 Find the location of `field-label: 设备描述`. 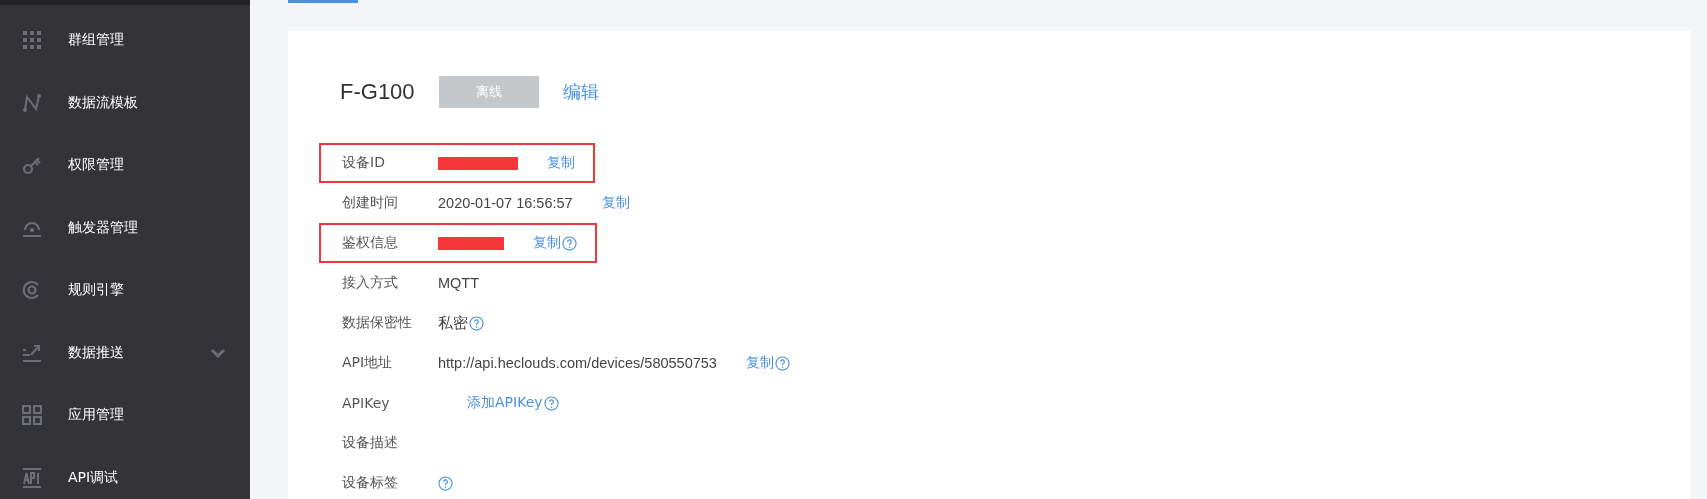

field-label: 设备描述 is located at coordinates (370, 443).